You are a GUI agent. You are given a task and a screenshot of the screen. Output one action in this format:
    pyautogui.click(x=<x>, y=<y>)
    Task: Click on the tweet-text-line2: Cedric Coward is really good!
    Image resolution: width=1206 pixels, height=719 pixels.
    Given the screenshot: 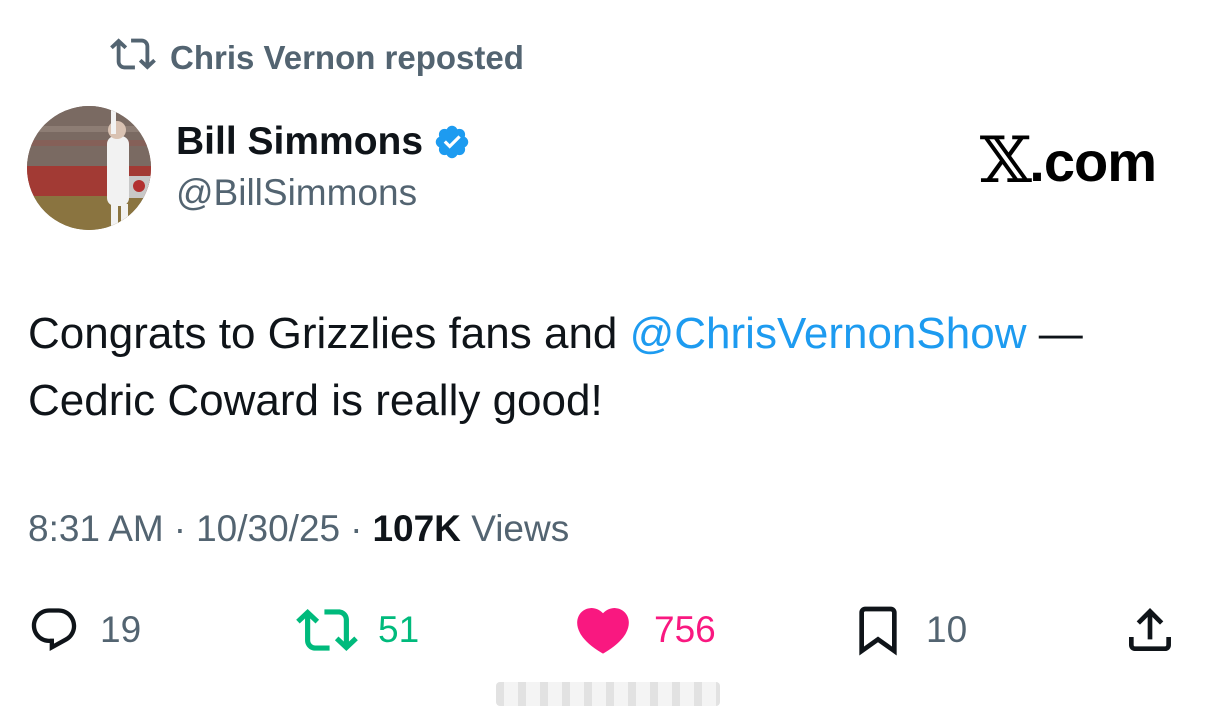 What is the action you would take?
    pyautogui.click(x=315, y=400)
    